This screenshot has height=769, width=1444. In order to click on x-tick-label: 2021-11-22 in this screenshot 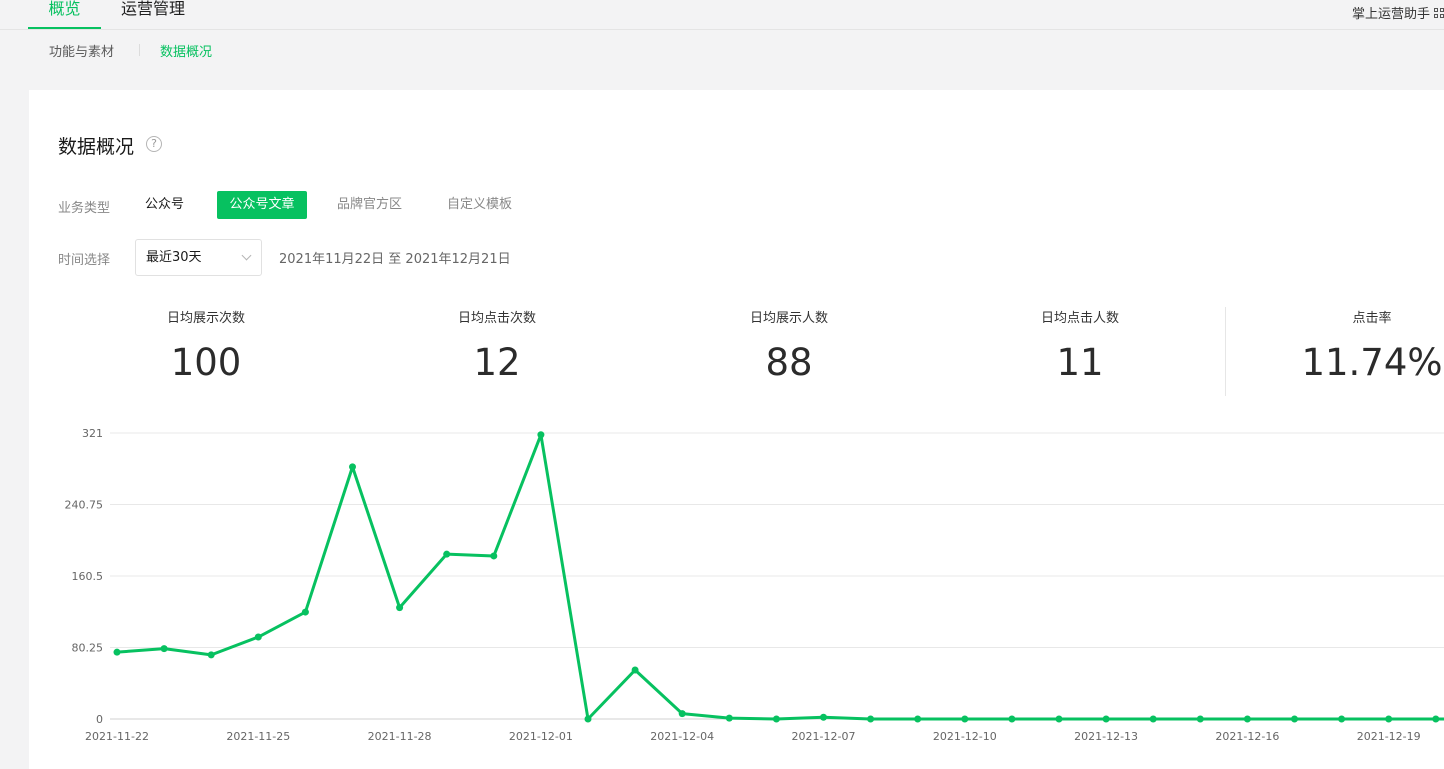, I will do `click(117, 736)`.